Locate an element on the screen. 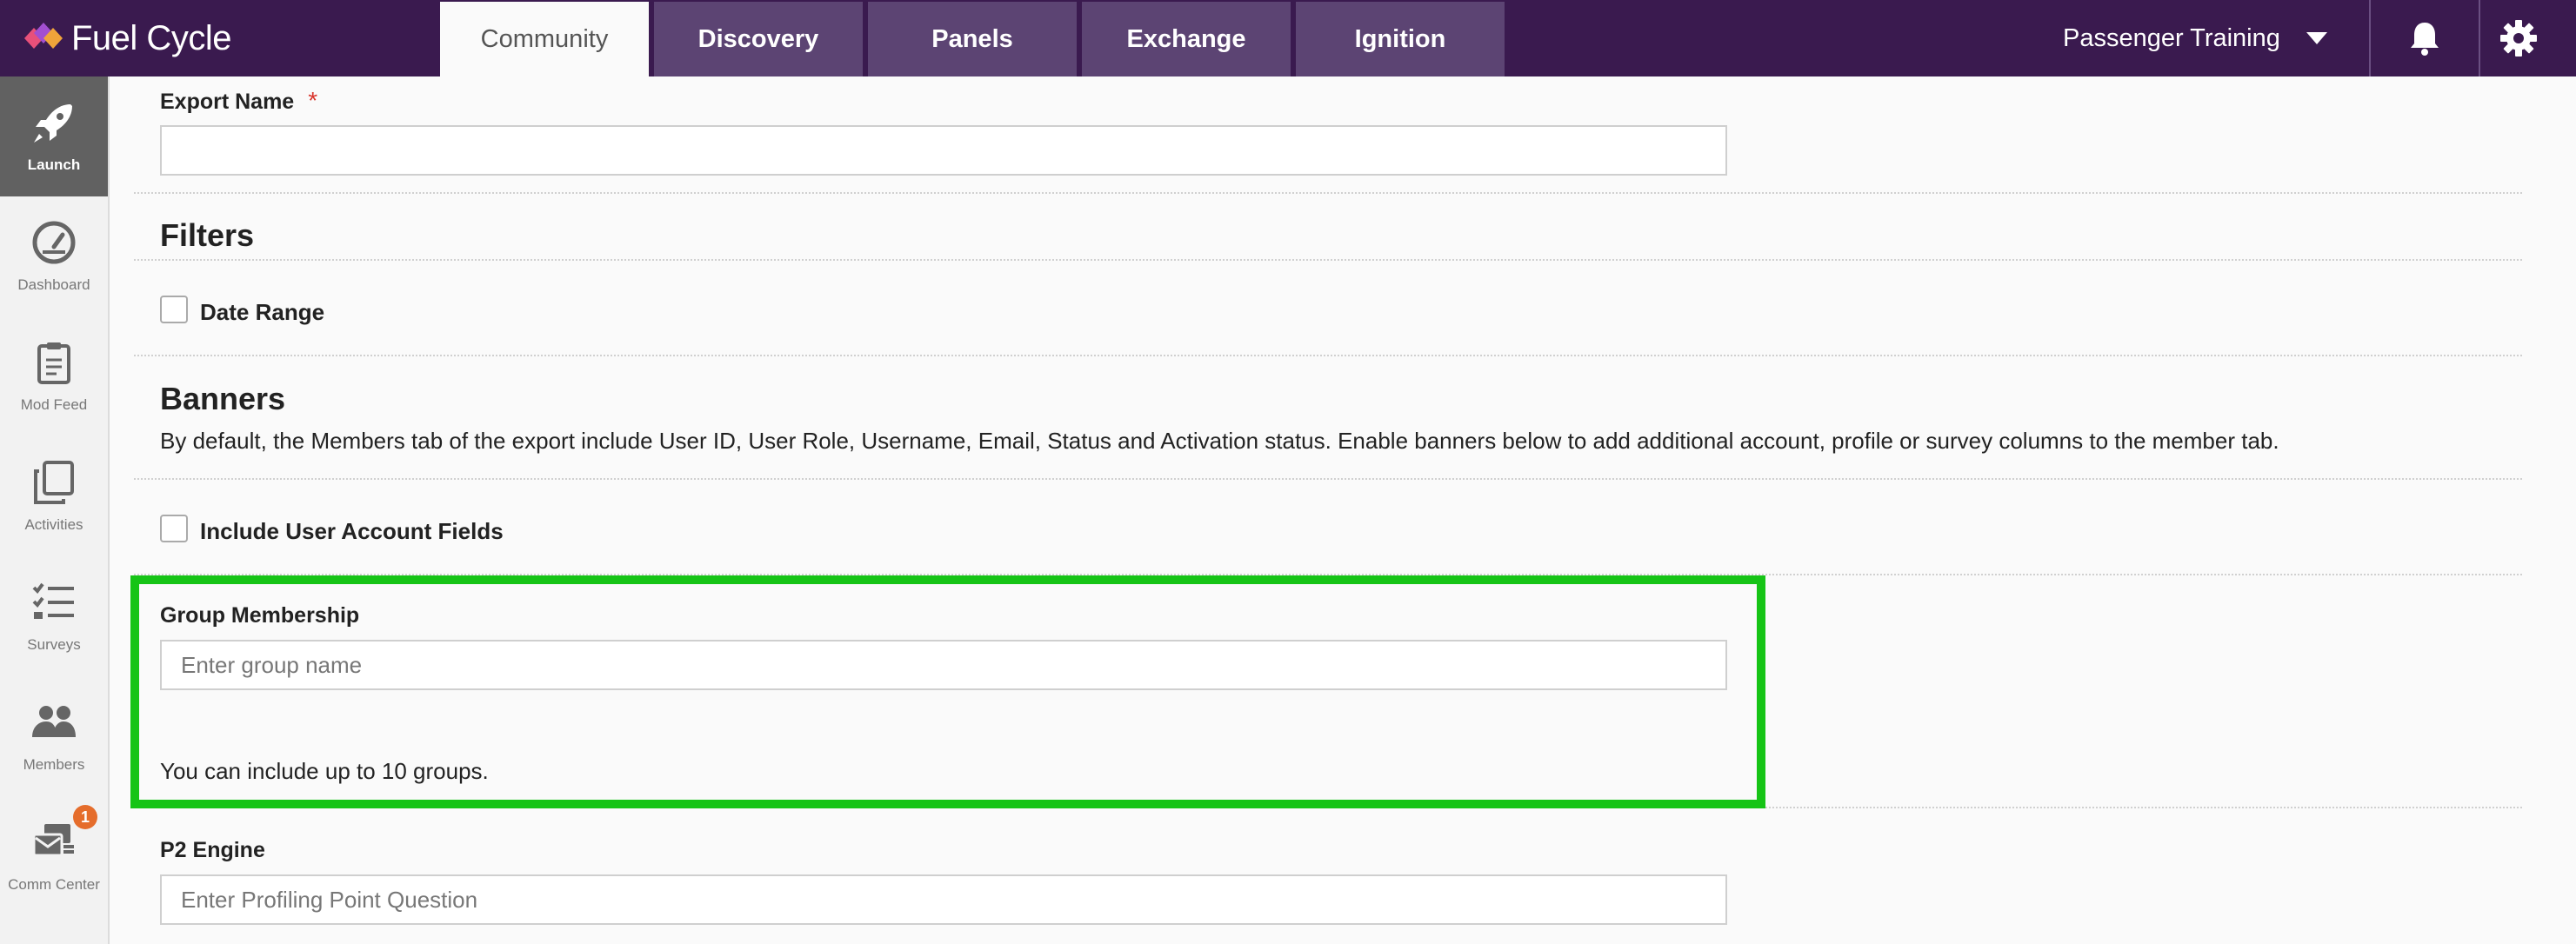  chevron-down-icon is located at coordinates (2316, 38).